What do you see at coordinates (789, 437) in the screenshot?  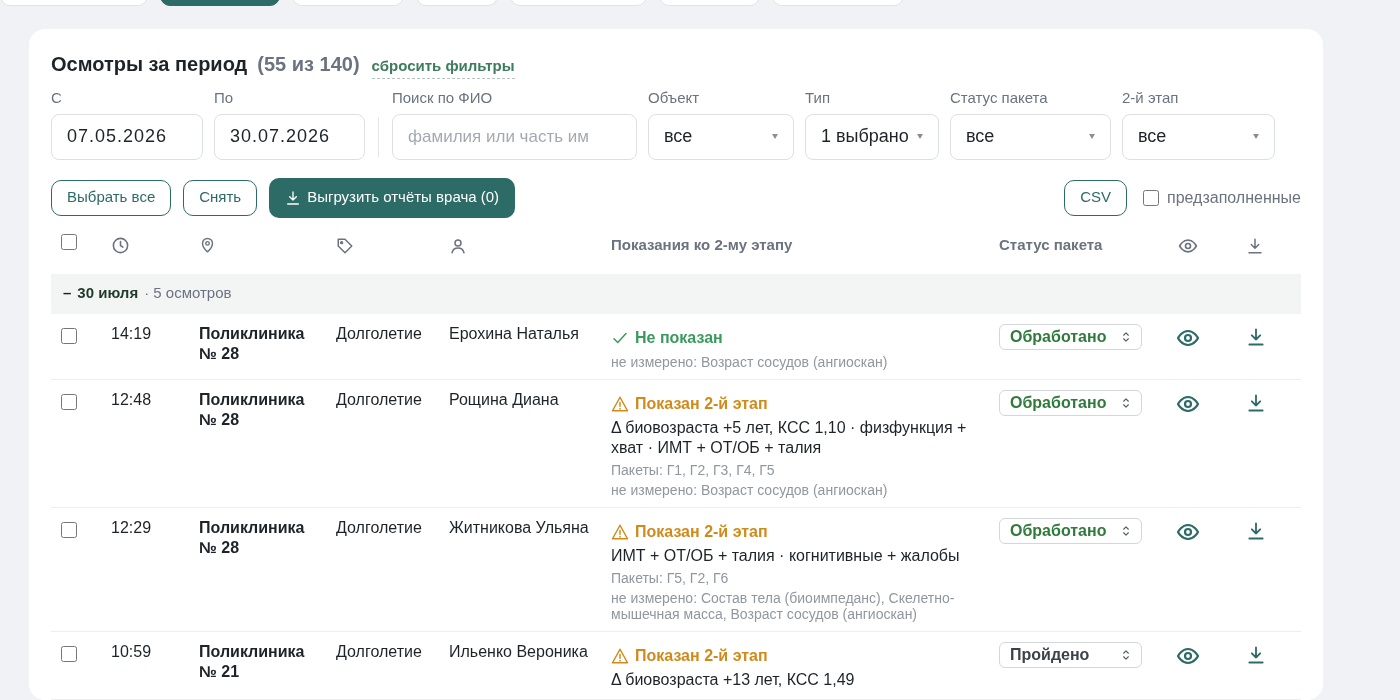 I see `indication-detail: Δ биовозраста +5 лет, КСС 1,10 · физфункция + хват · ИМТ + ОТ/ОБ + талия` at bounding box center [789, 437].